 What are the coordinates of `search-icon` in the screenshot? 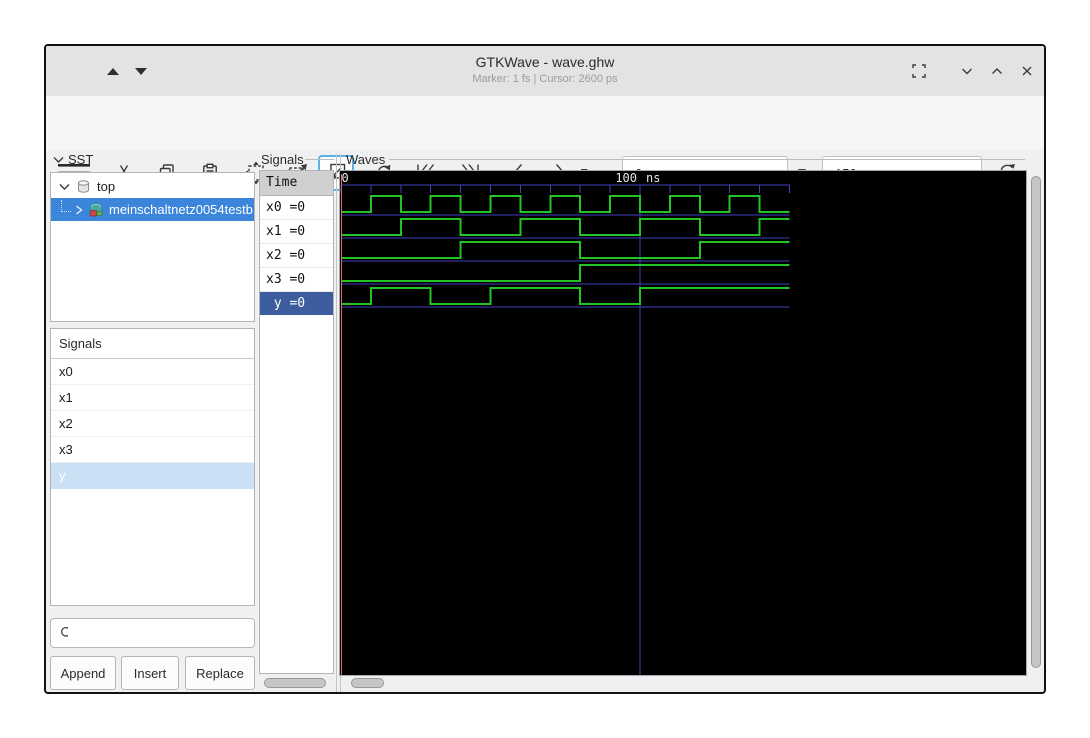 It's located at (64, 631).